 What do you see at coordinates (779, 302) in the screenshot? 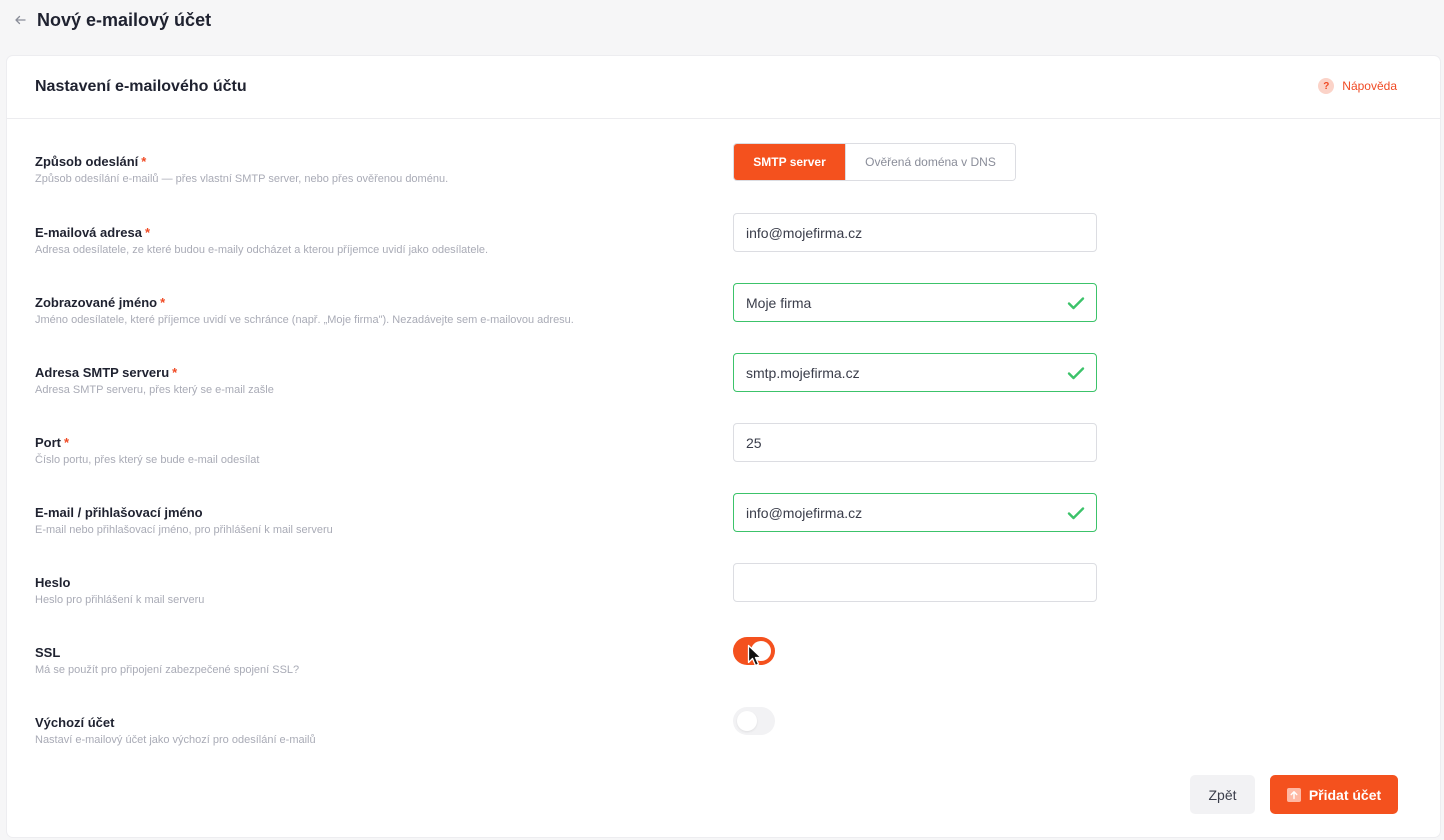
I see `display-name-value: Moje firma` at bounding box center [779, 302].